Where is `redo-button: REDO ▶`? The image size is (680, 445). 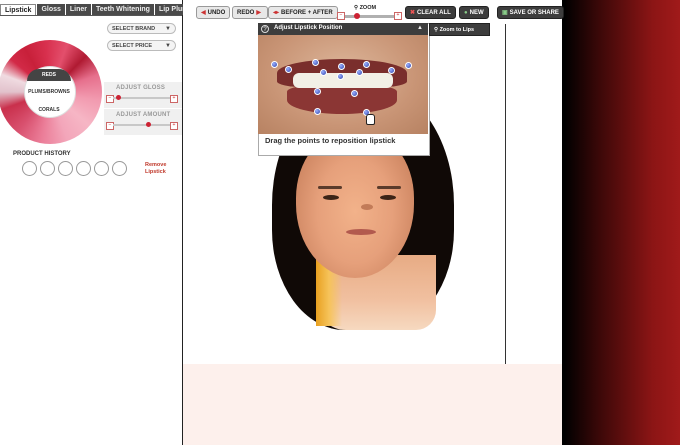 redo-button: REDO ▶ is located at coordinates (250, 12).